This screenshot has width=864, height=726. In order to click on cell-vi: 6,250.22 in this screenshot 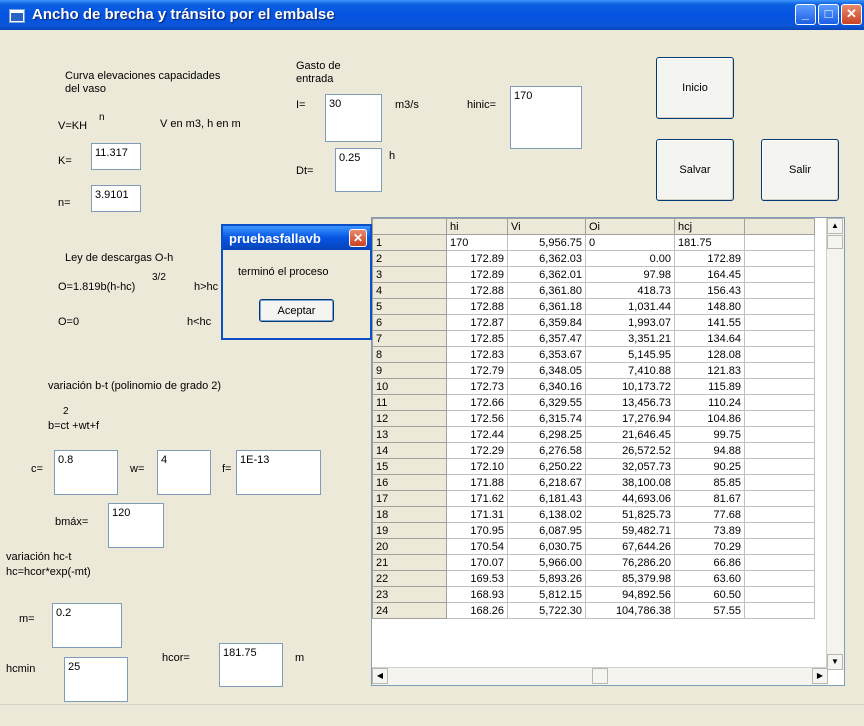, I will do `click(546, 466)`.